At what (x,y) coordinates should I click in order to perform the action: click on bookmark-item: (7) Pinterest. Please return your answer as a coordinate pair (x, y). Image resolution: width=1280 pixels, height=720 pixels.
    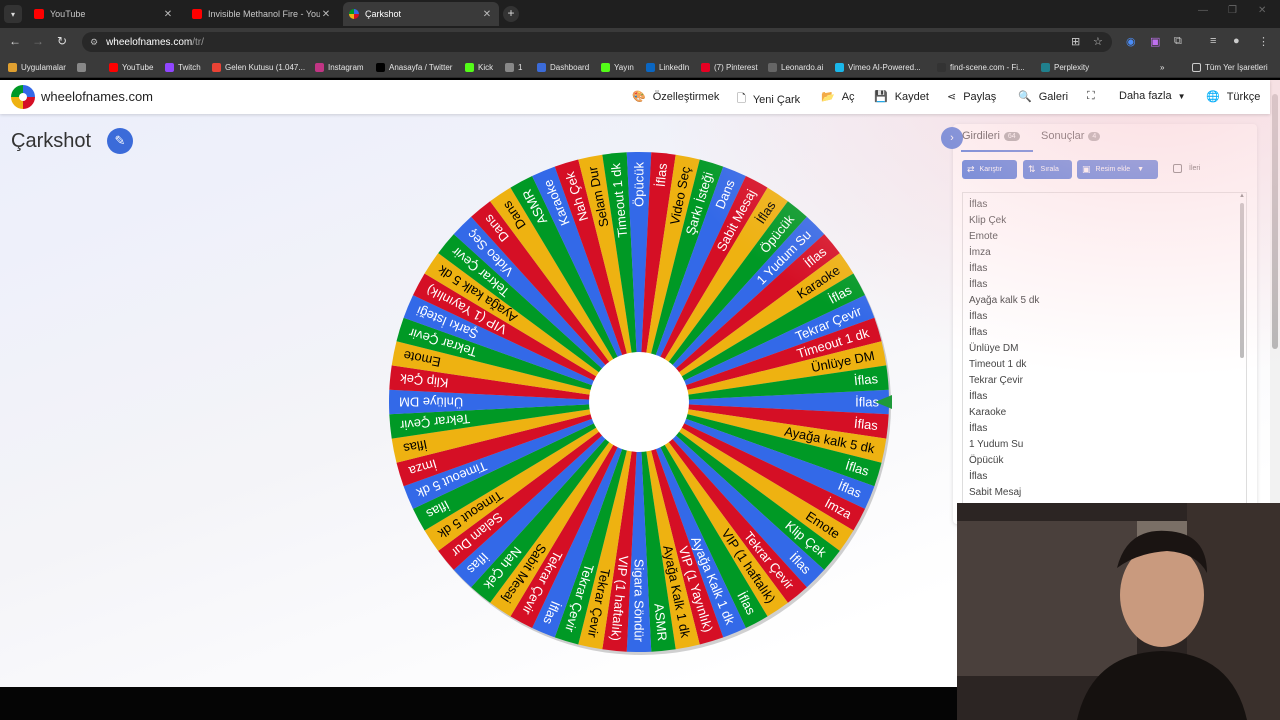
    Looking at the image, I should click on (729, 67).